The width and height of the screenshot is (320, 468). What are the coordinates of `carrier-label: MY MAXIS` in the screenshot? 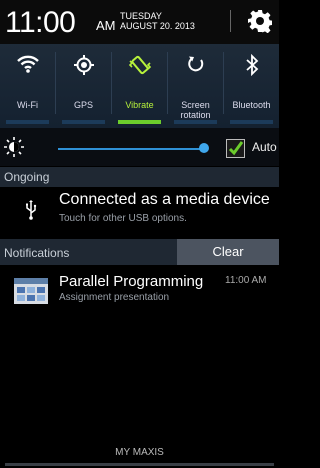 It's located at (139, 452).